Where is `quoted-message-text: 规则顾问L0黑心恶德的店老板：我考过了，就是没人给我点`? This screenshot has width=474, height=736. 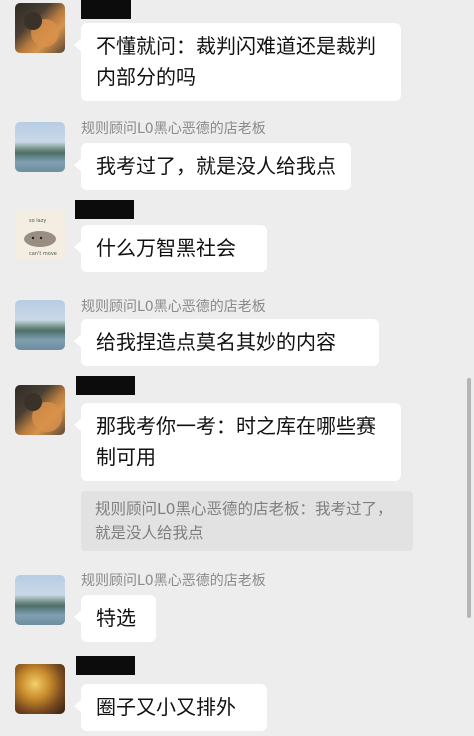 quoted-message-text: 规则顾问L0黑心恶德的店老板：我考过了，就是没人给我点 is located at coordinates (244, 521).